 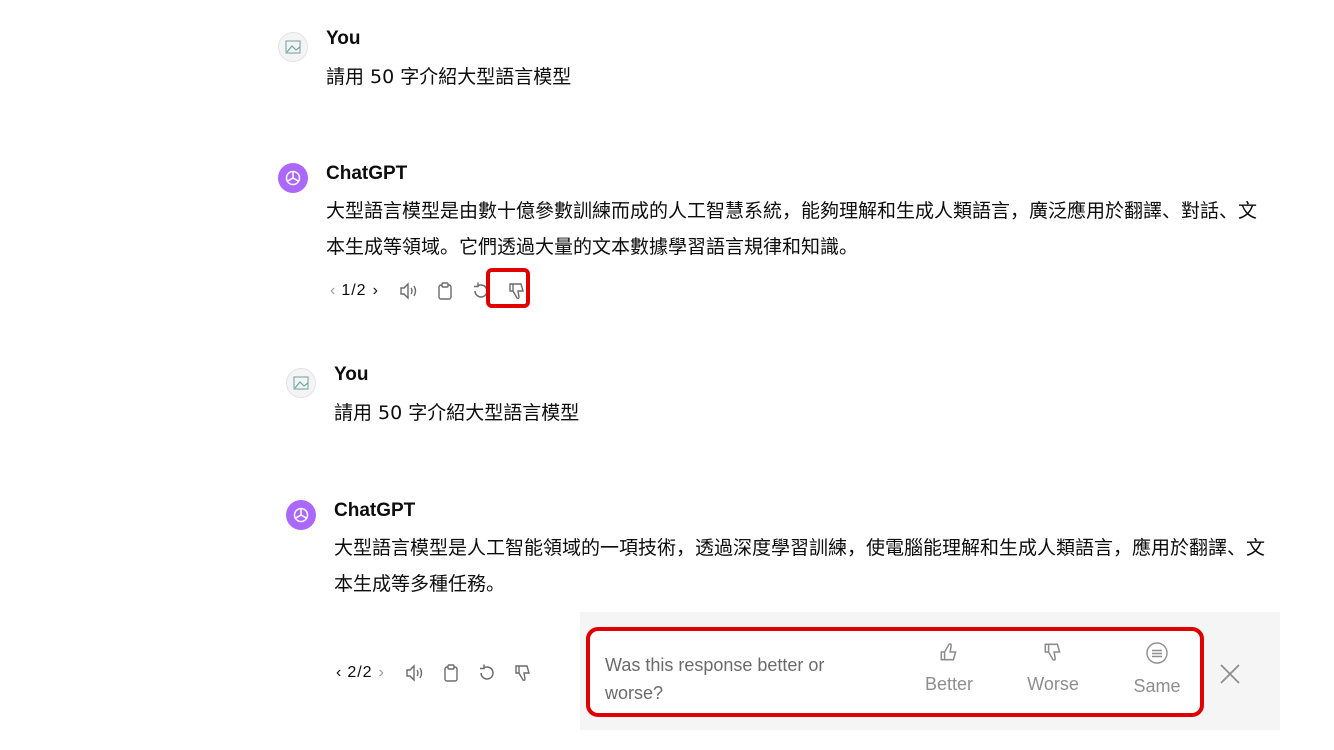 What do you see at coordinates (435, 673) in the screenshot?
I see `message-actions-2: ‹ 2/2 ›` at bounding box center [435, 673].